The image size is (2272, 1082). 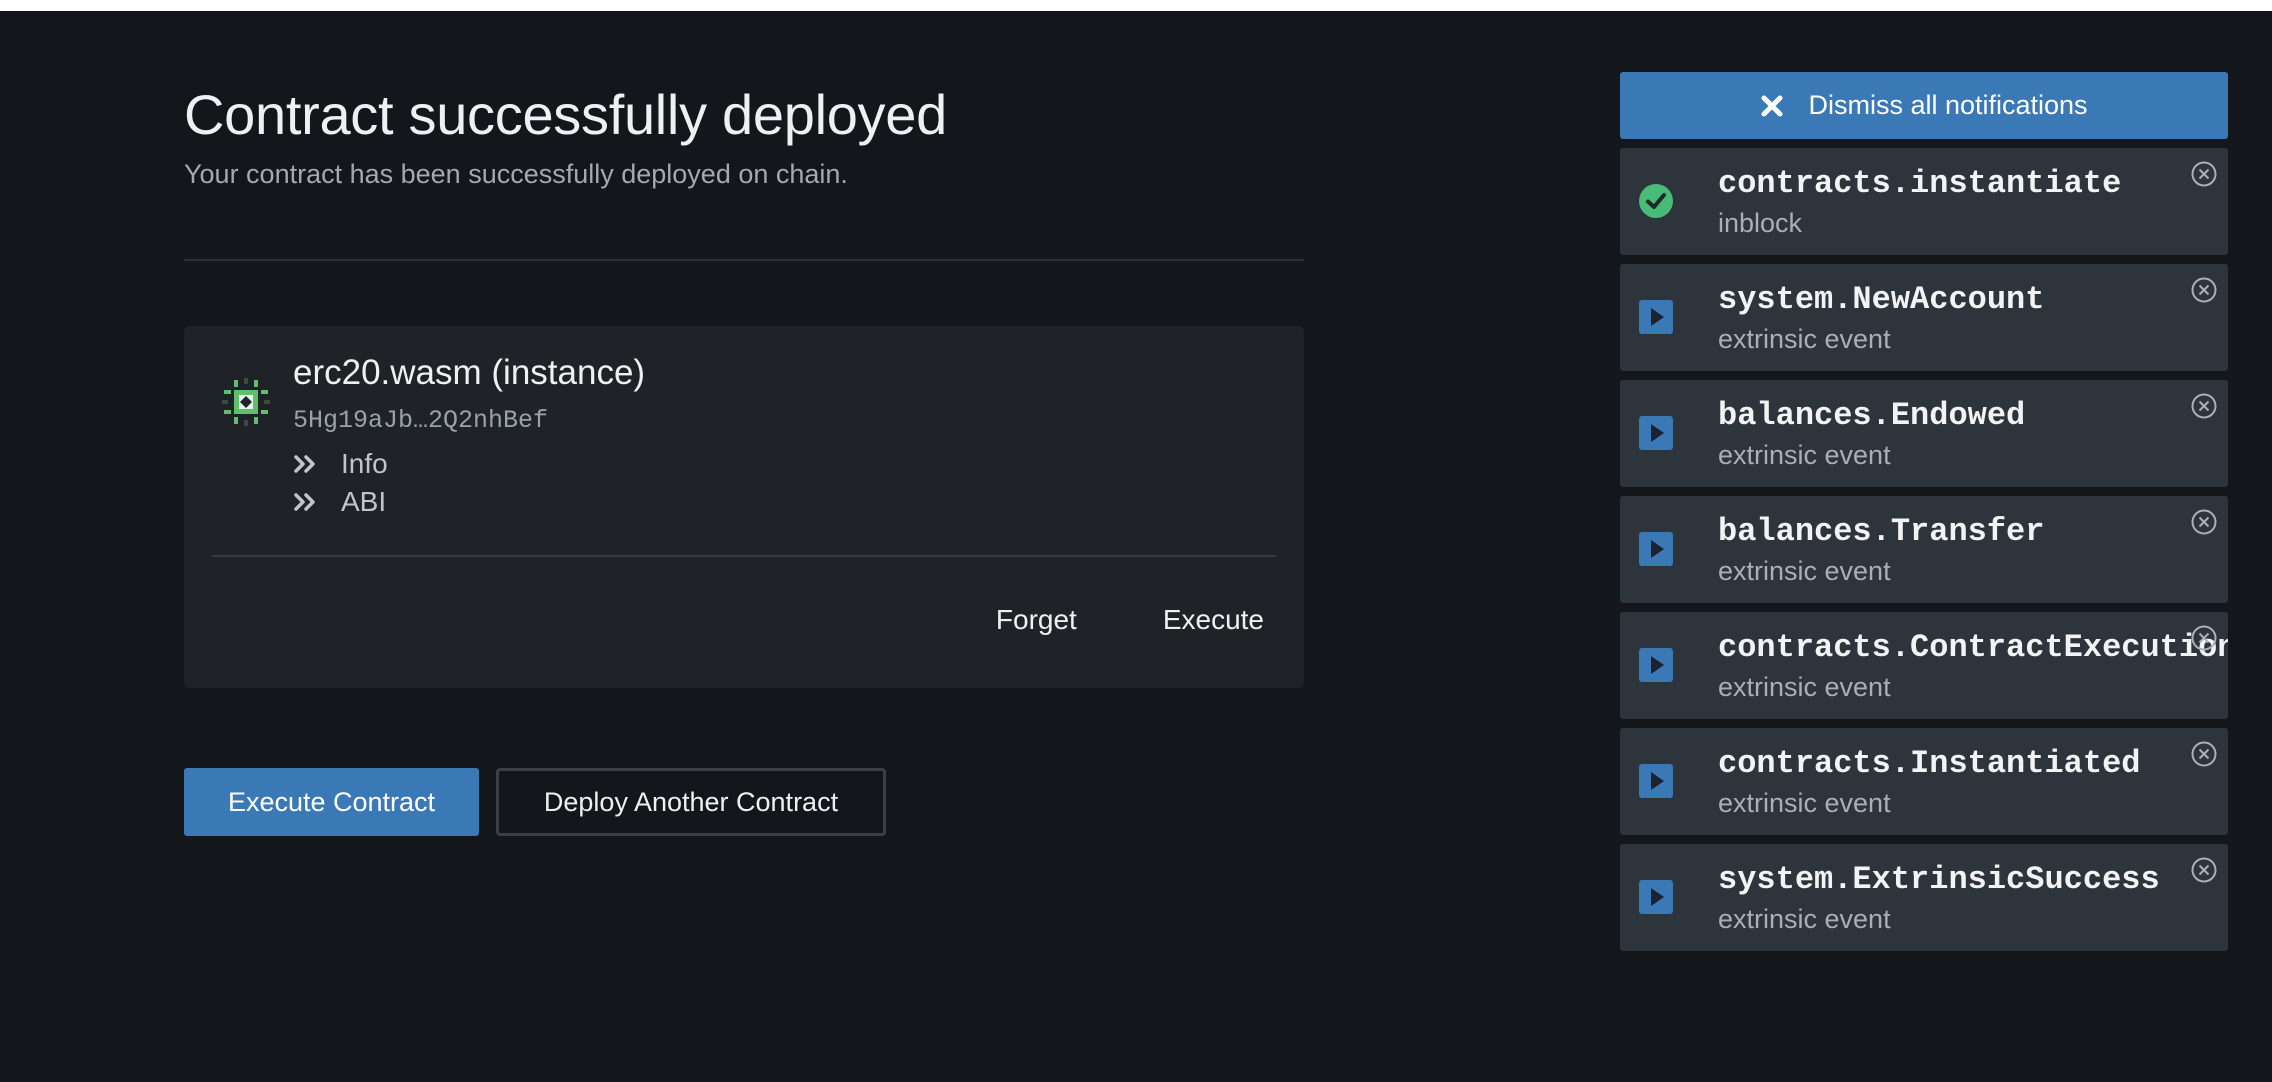 What do you see at coordinates (1881, 299) in the screenshot?
I see `notification-title: system.NewAccount` at bounding box center [1881, 299].